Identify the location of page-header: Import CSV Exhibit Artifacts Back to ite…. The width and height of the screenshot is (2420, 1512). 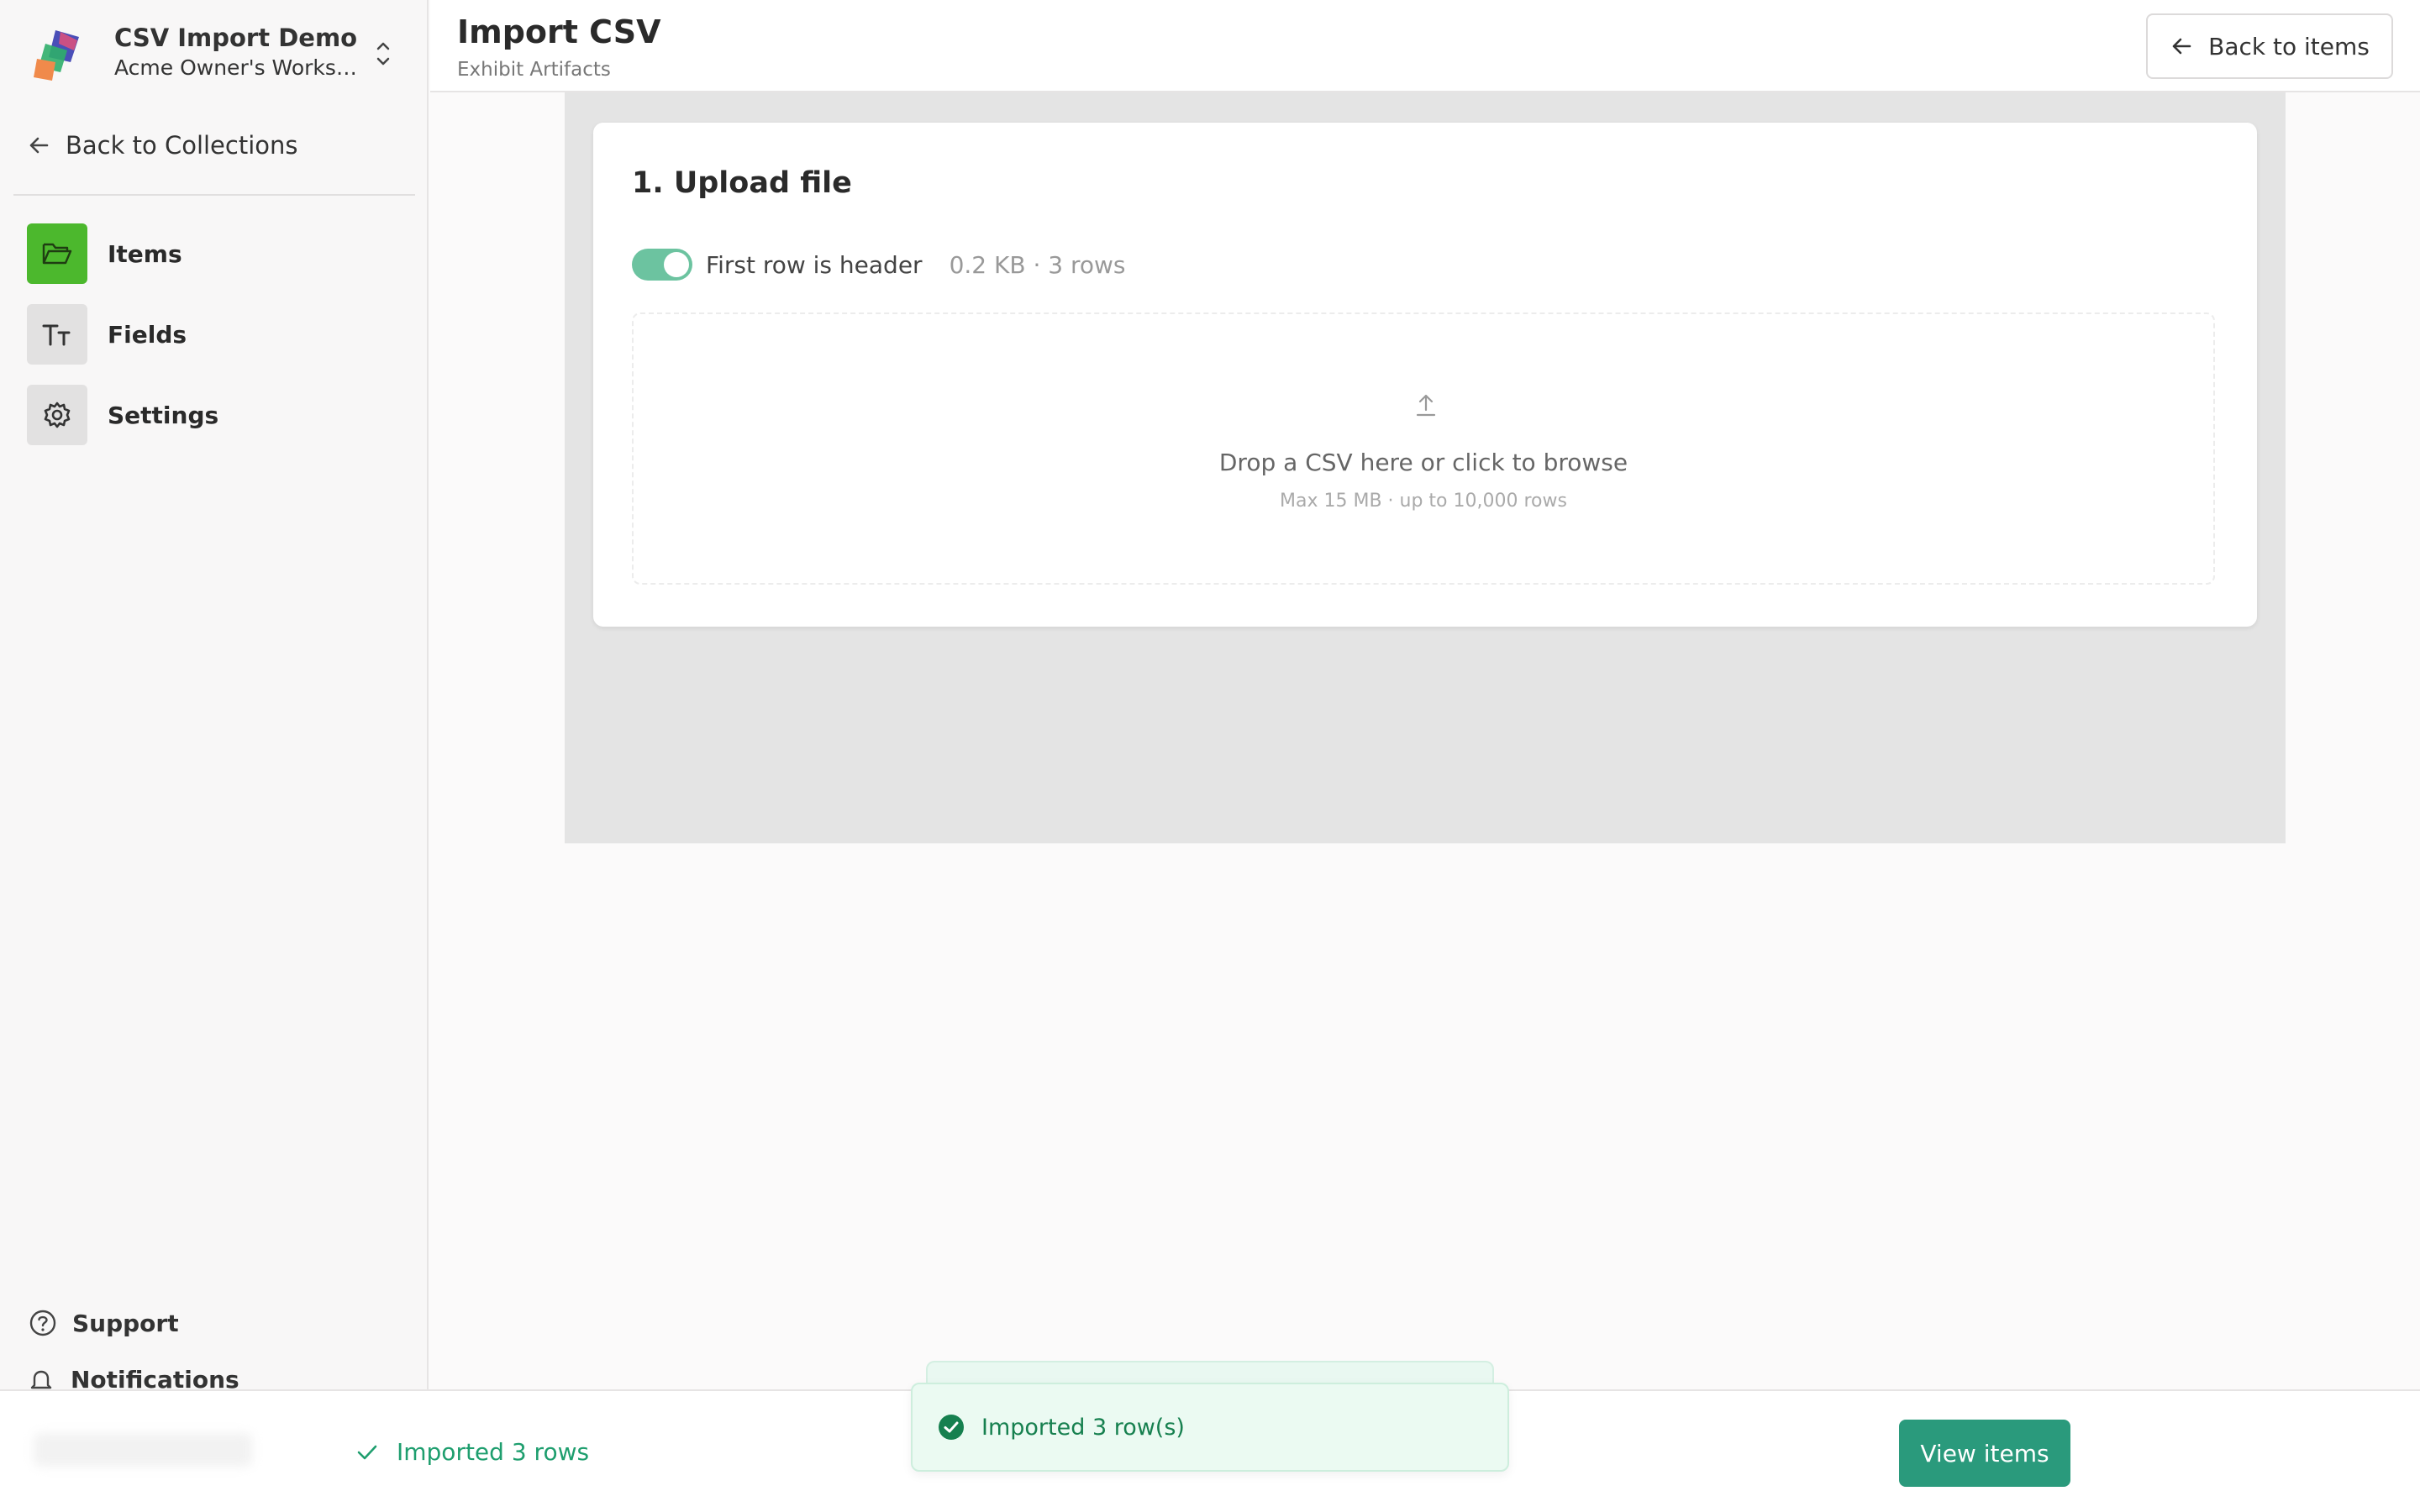
(1425, 46).